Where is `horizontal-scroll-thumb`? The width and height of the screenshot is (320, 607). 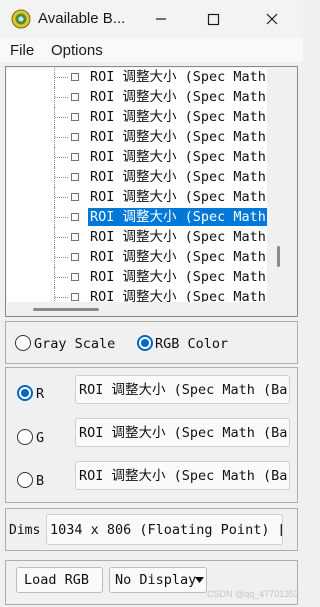
horizontal-scroll-thumb is located at coordinates (66, 309).